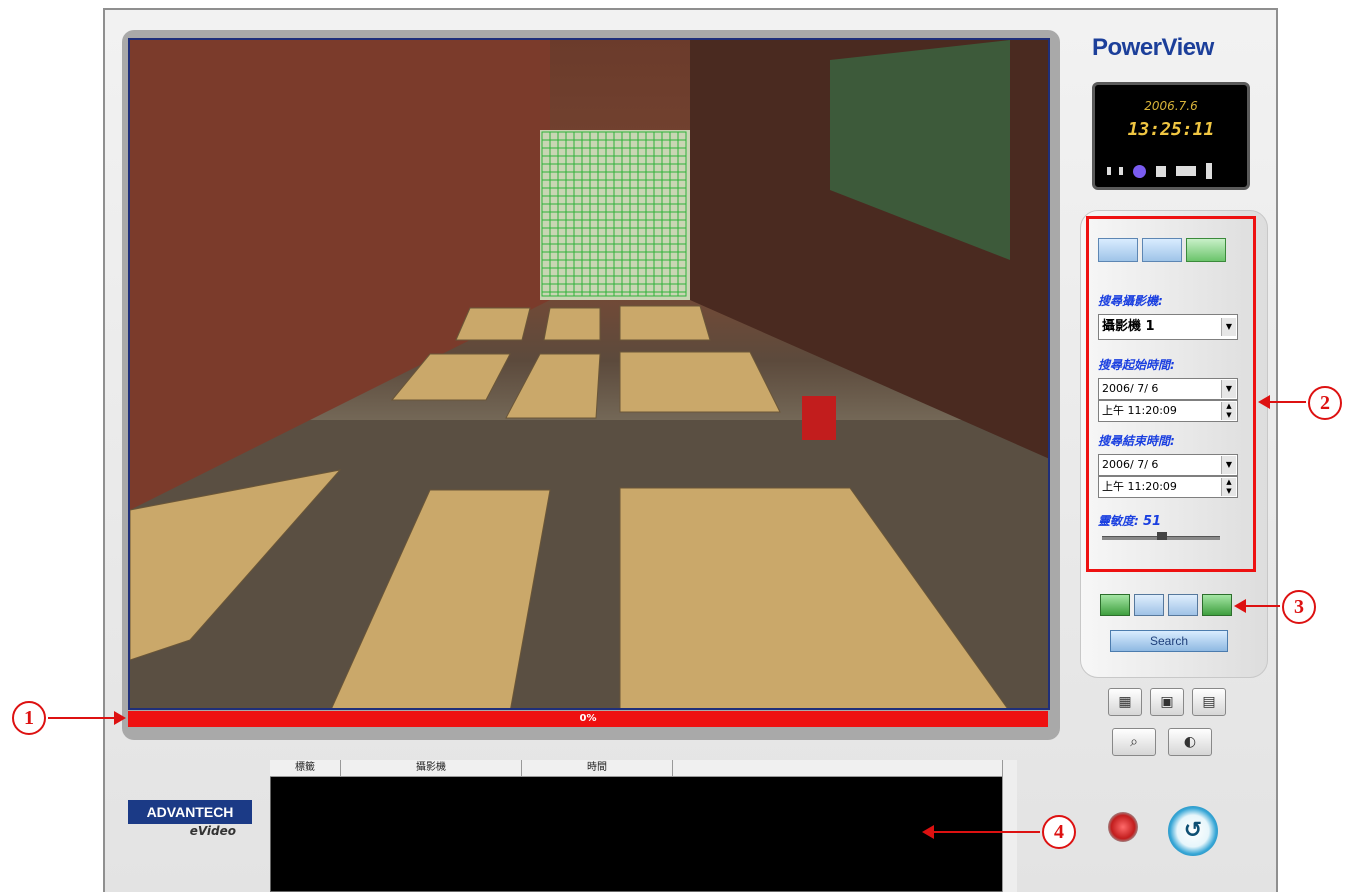  What do you see at coordinates (1139, 171) in the screenshot?
I see `record-status-icon` at bounding box center [1139, 171].